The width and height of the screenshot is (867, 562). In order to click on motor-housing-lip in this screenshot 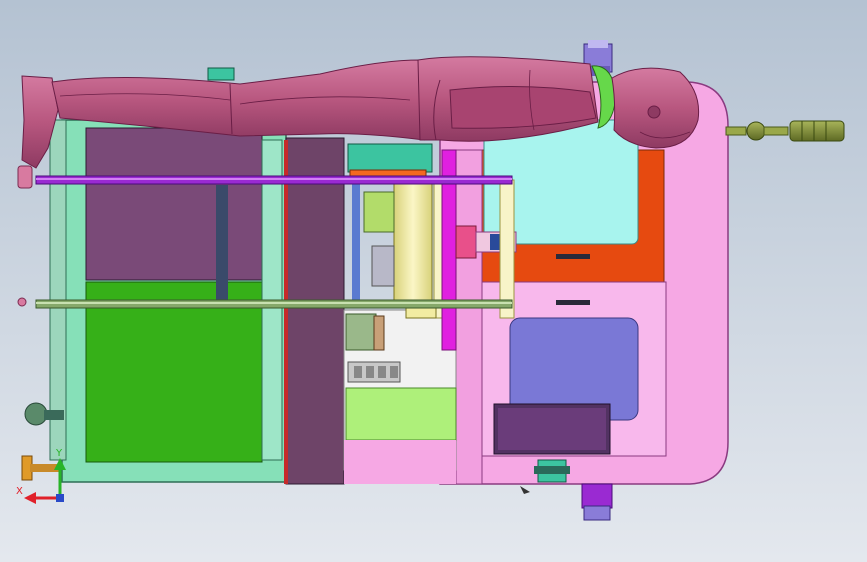, I will do `click(379, 333)`.